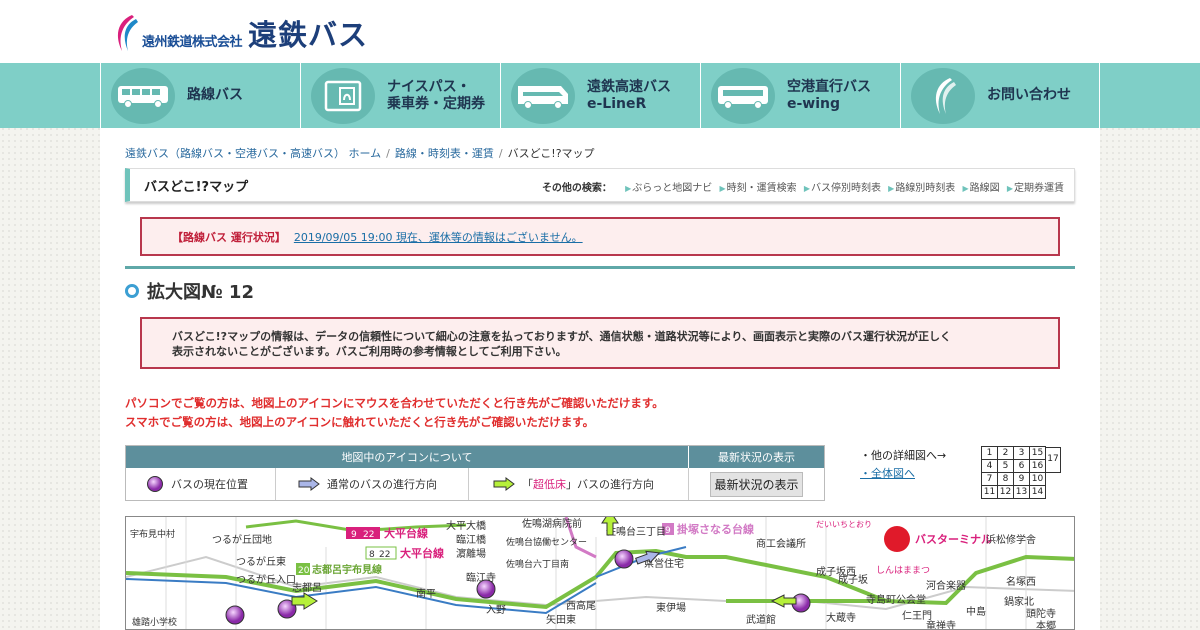  I want to click on grid-cell-current: 12, so click(1005, 492).